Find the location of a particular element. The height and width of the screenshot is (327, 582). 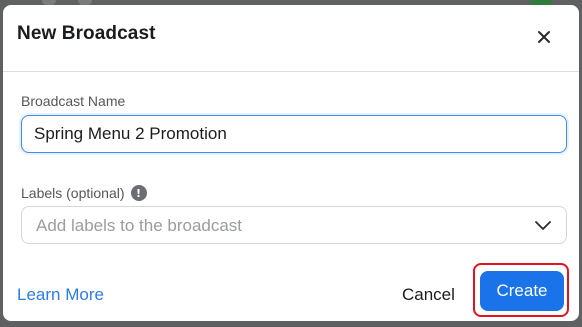

broadcast-name-input is located at coordinates (294, 134).